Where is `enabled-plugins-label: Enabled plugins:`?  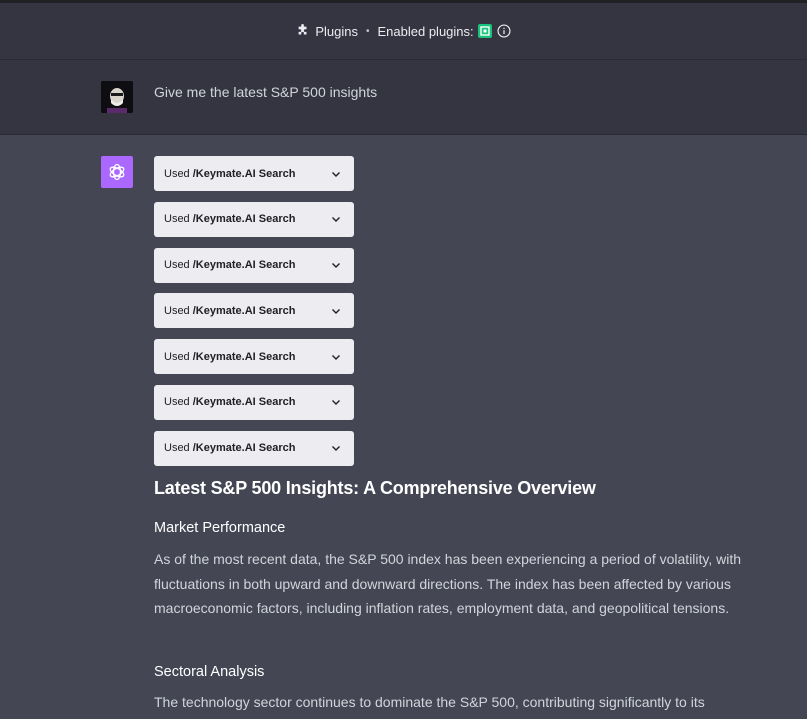 enabled-plugins-label: Enabled plugins: is located at coordinates (425, 31).